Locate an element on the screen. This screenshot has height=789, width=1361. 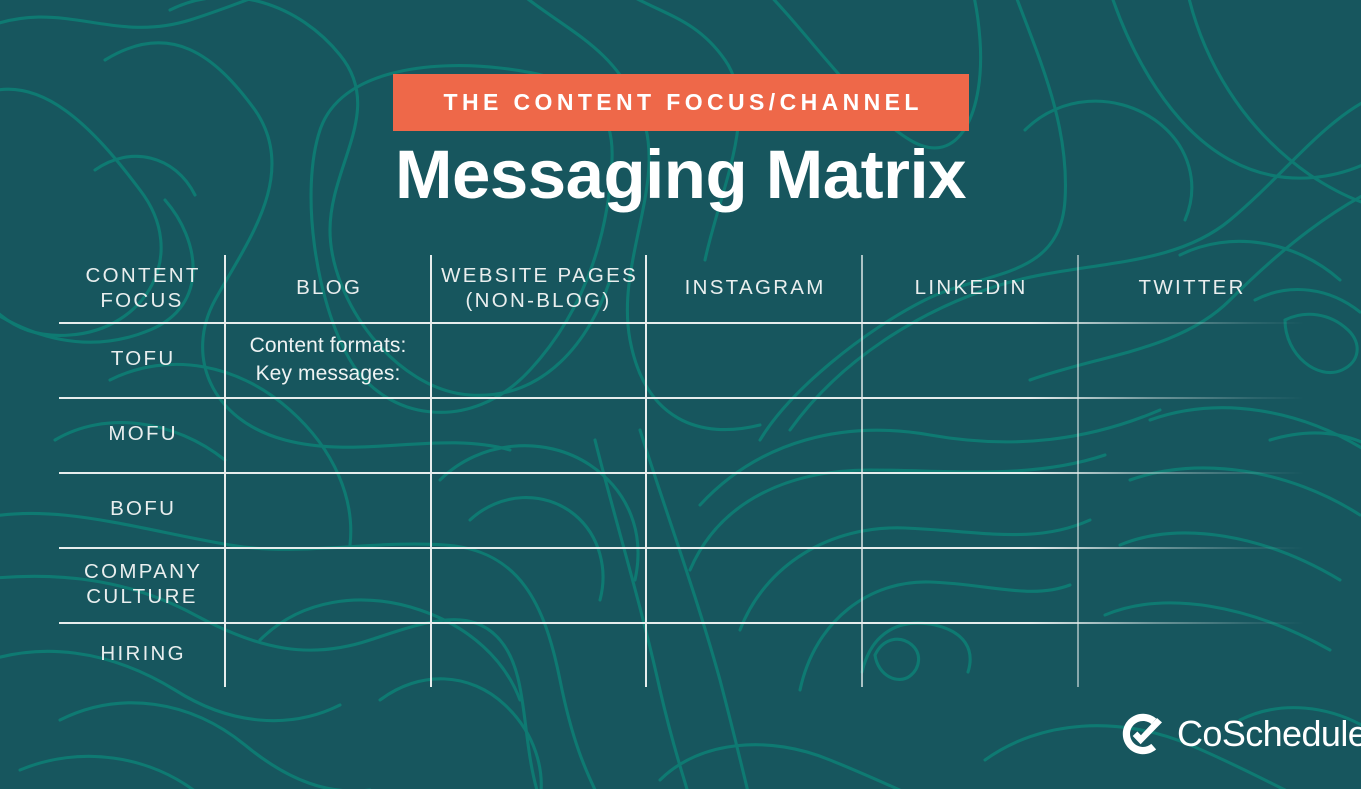
cell-mofu-instagram is located at coordinates (754, 434).